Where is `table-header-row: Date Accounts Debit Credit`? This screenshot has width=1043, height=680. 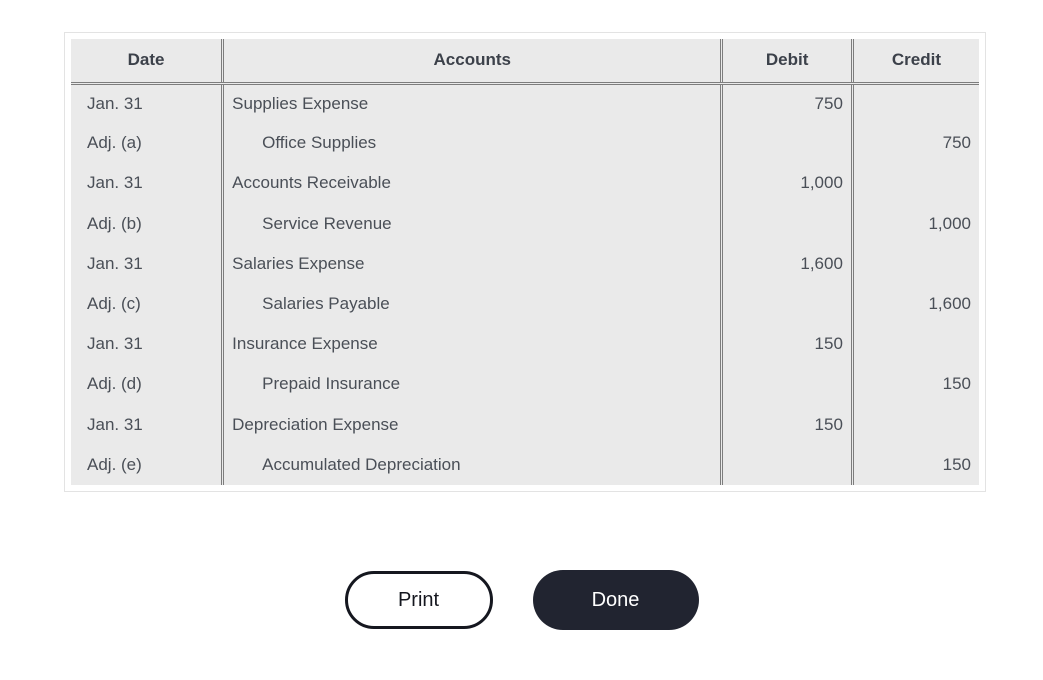 table-header-row: Date Accounts Debit Credit is located at coordinates (525, 62).